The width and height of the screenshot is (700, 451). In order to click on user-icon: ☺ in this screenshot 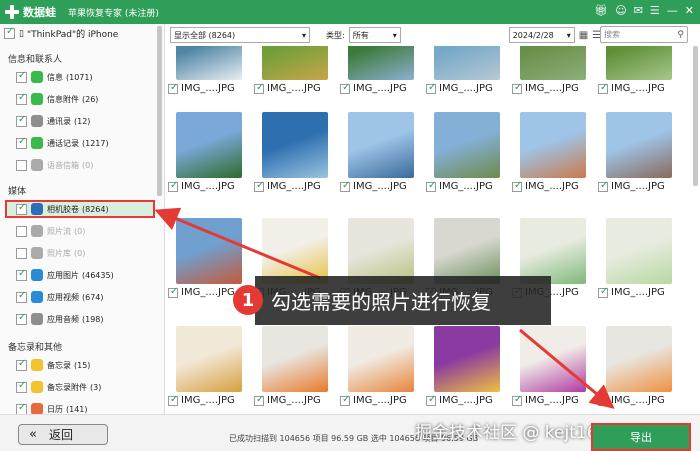, I will do `click(620, 10)`.